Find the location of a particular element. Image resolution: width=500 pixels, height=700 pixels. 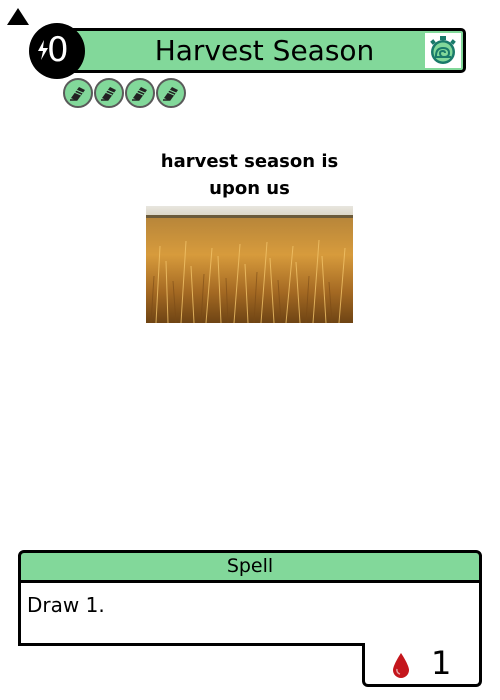

energy-cost-badge: 0 is located at coordinates (57, 51).